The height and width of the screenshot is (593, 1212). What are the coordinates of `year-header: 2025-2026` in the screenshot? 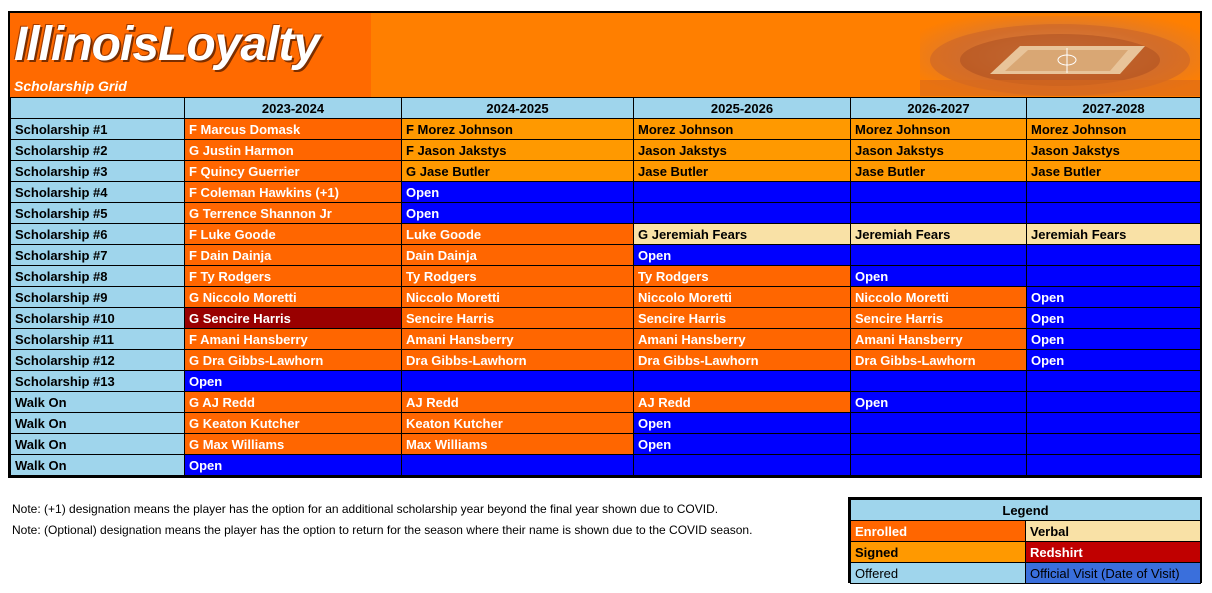 It's located at (742, 108).